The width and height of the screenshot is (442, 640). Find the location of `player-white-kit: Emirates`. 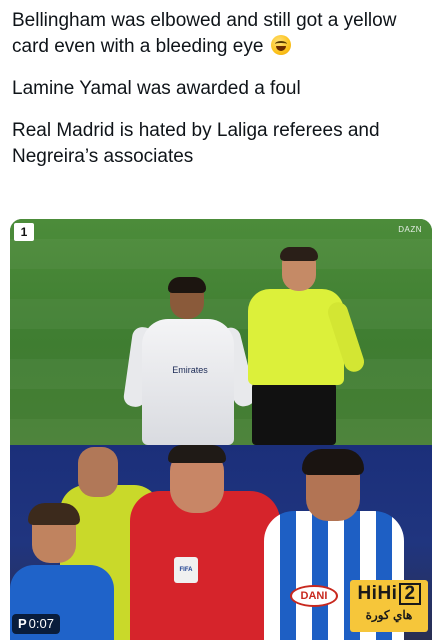

player-white-kit: Emirates is located at coordinates (190, 361).